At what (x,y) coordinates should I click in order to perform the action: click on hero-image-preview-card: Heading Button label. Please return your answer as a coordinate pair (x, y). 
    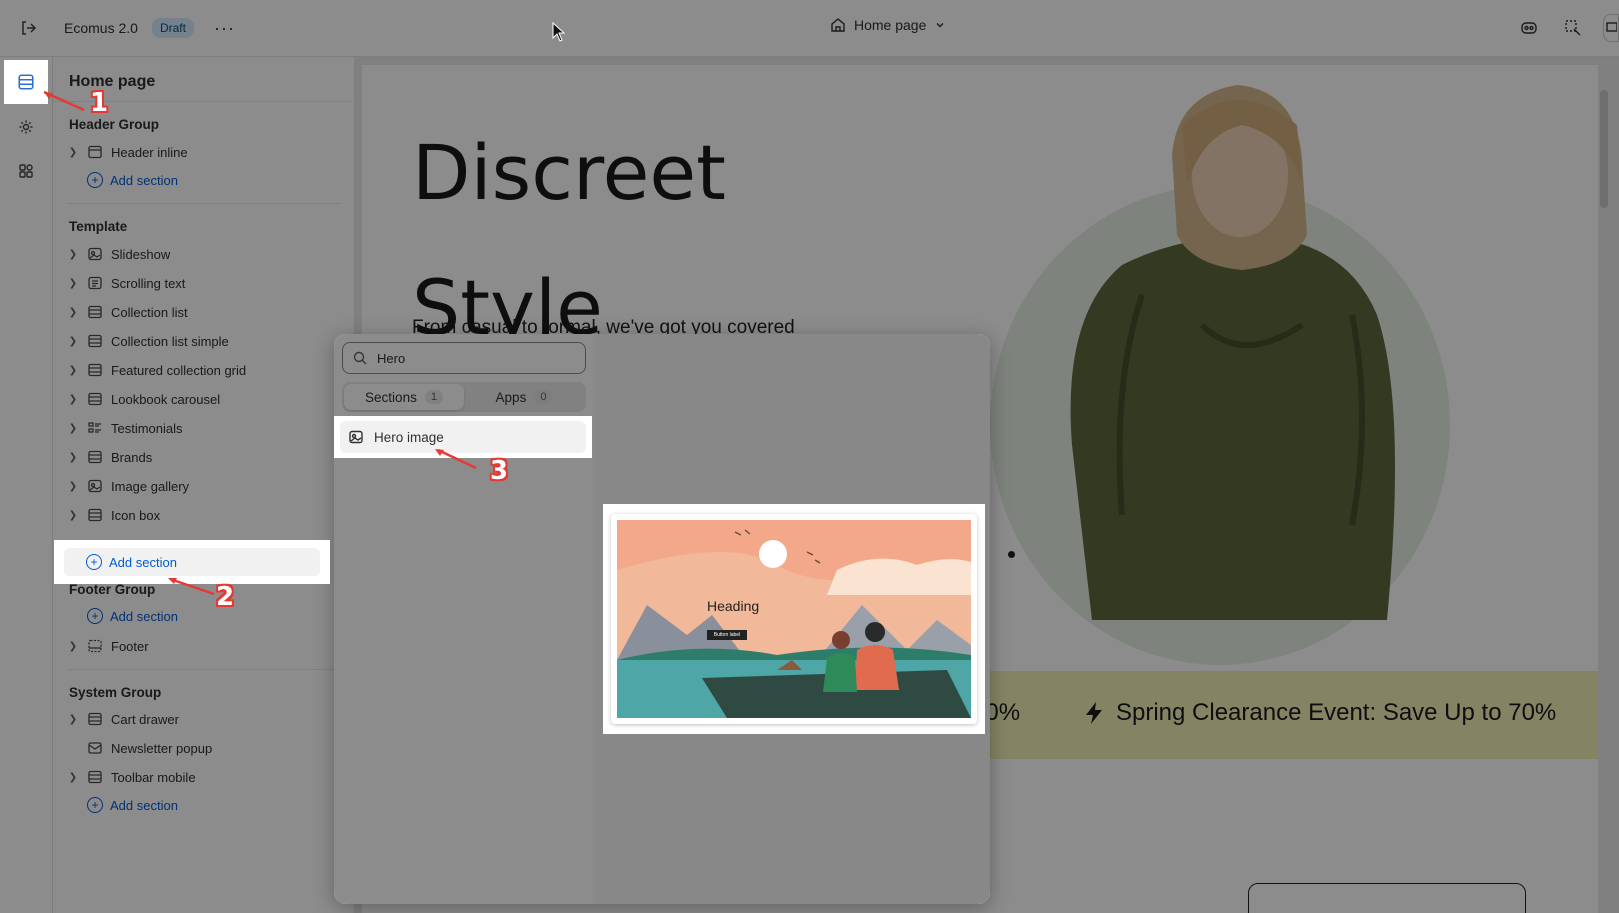
    Looking at the image, I should click on (794, 619).